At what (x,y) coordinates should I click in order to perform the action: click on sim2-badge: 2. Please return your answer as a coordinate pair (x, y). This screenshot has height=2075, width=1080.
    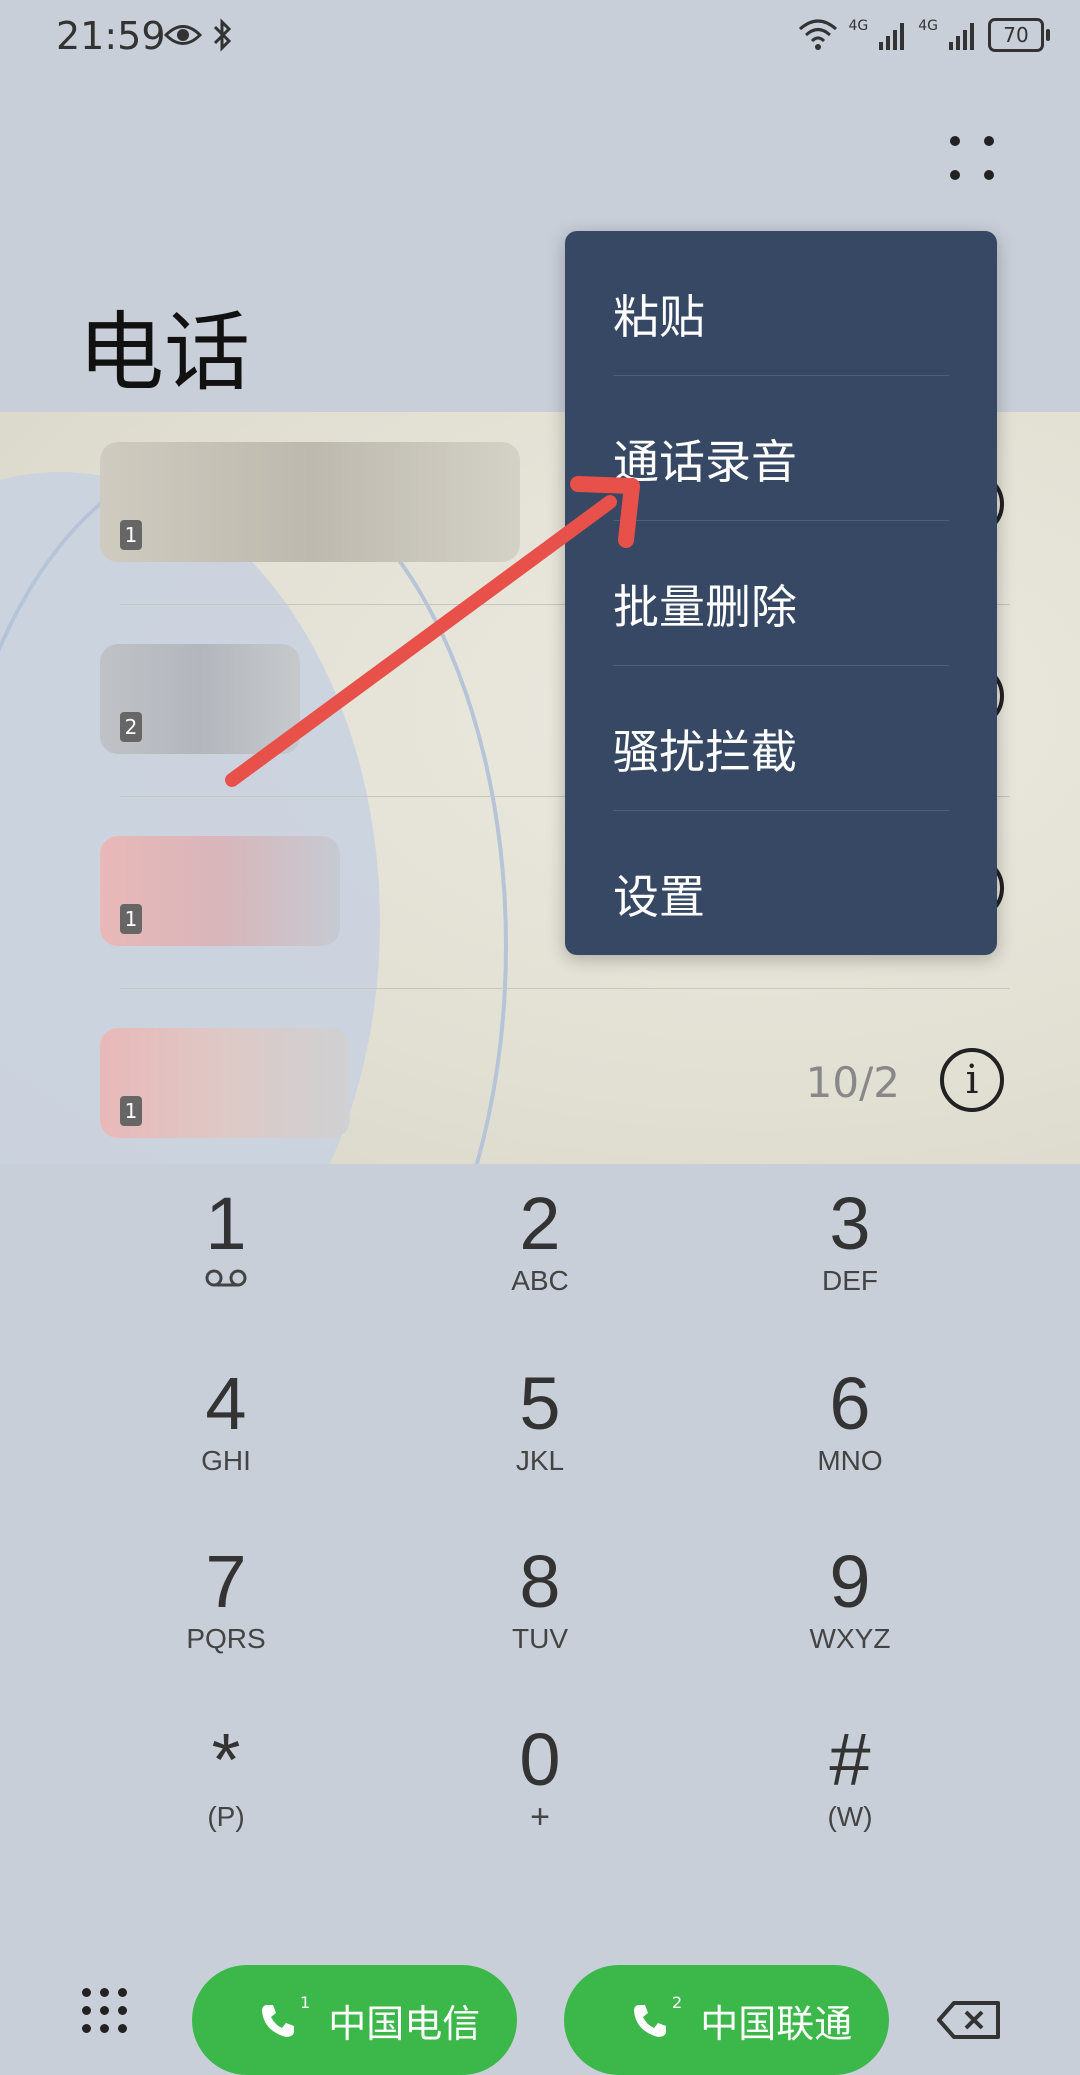
    Looking at the image, I should click on (677, 2002).